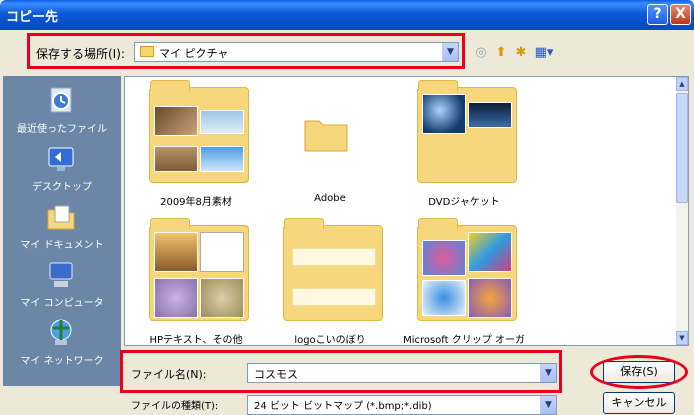 Image resolution: width=694 pixels, height=415 pixels. I want to click on place-my-computer: マイ コンピュータ, so click(62, 285).